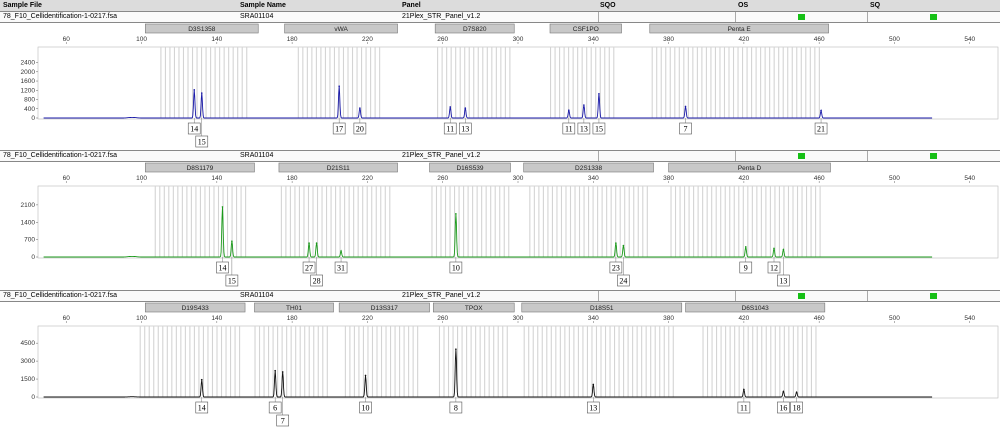 Image resolution: width=1000 pixels, height=427 pixels. I want to click on sq-quality-indicator, so click(933, 296).